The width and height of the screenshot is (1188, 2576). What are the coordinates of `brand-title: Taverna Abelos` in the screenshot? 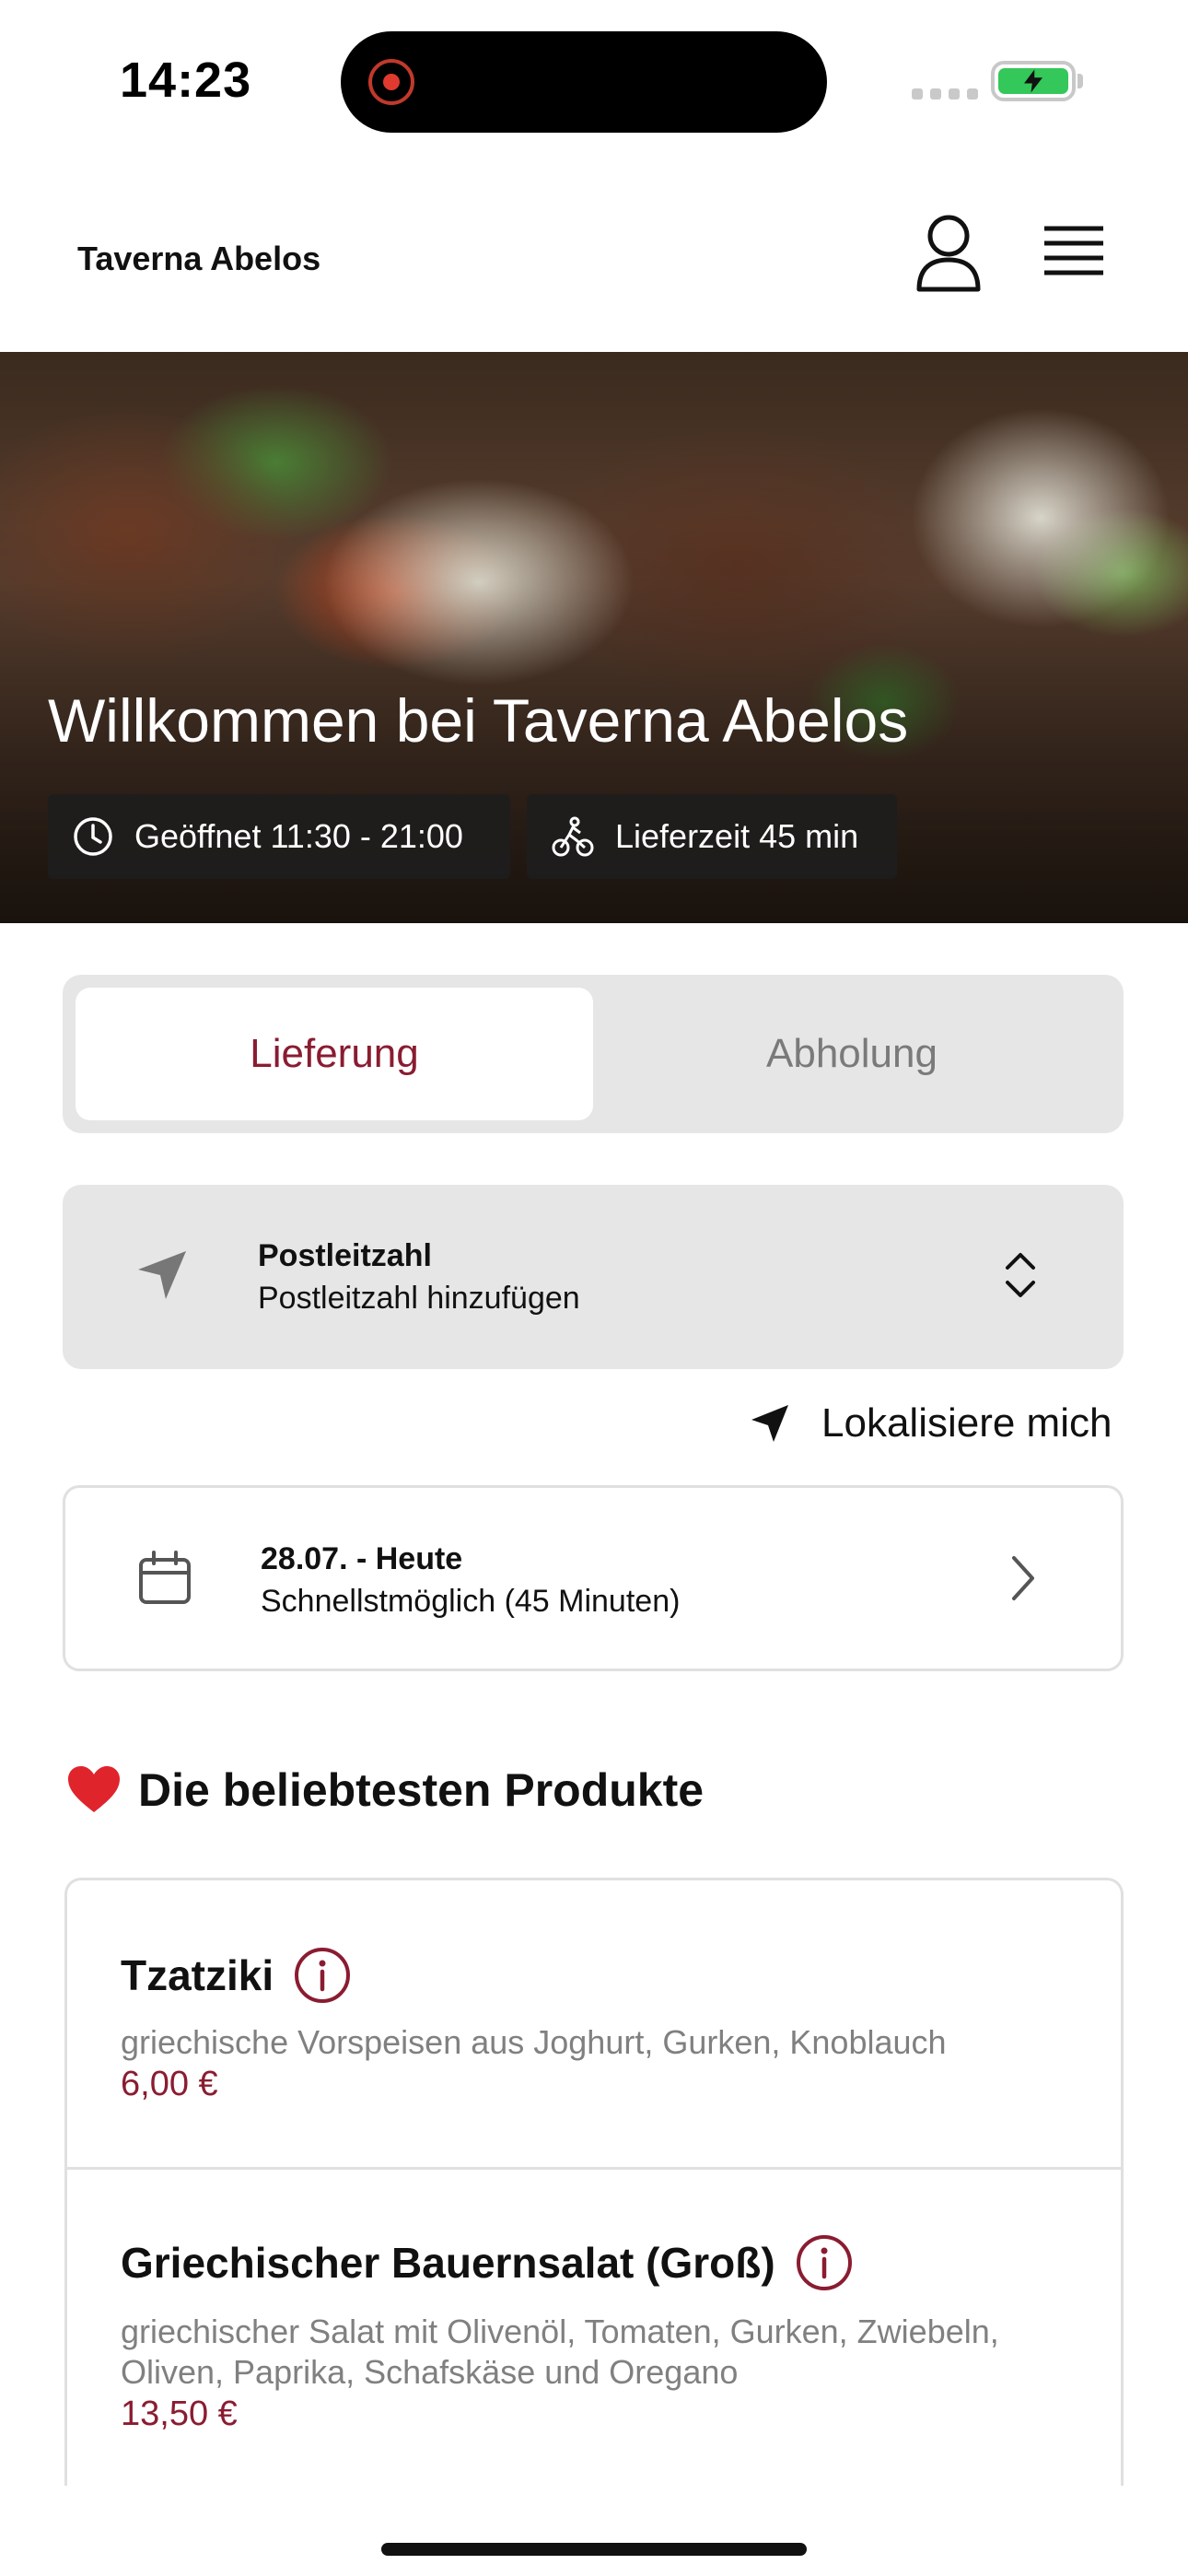 It's located at (198, 259).